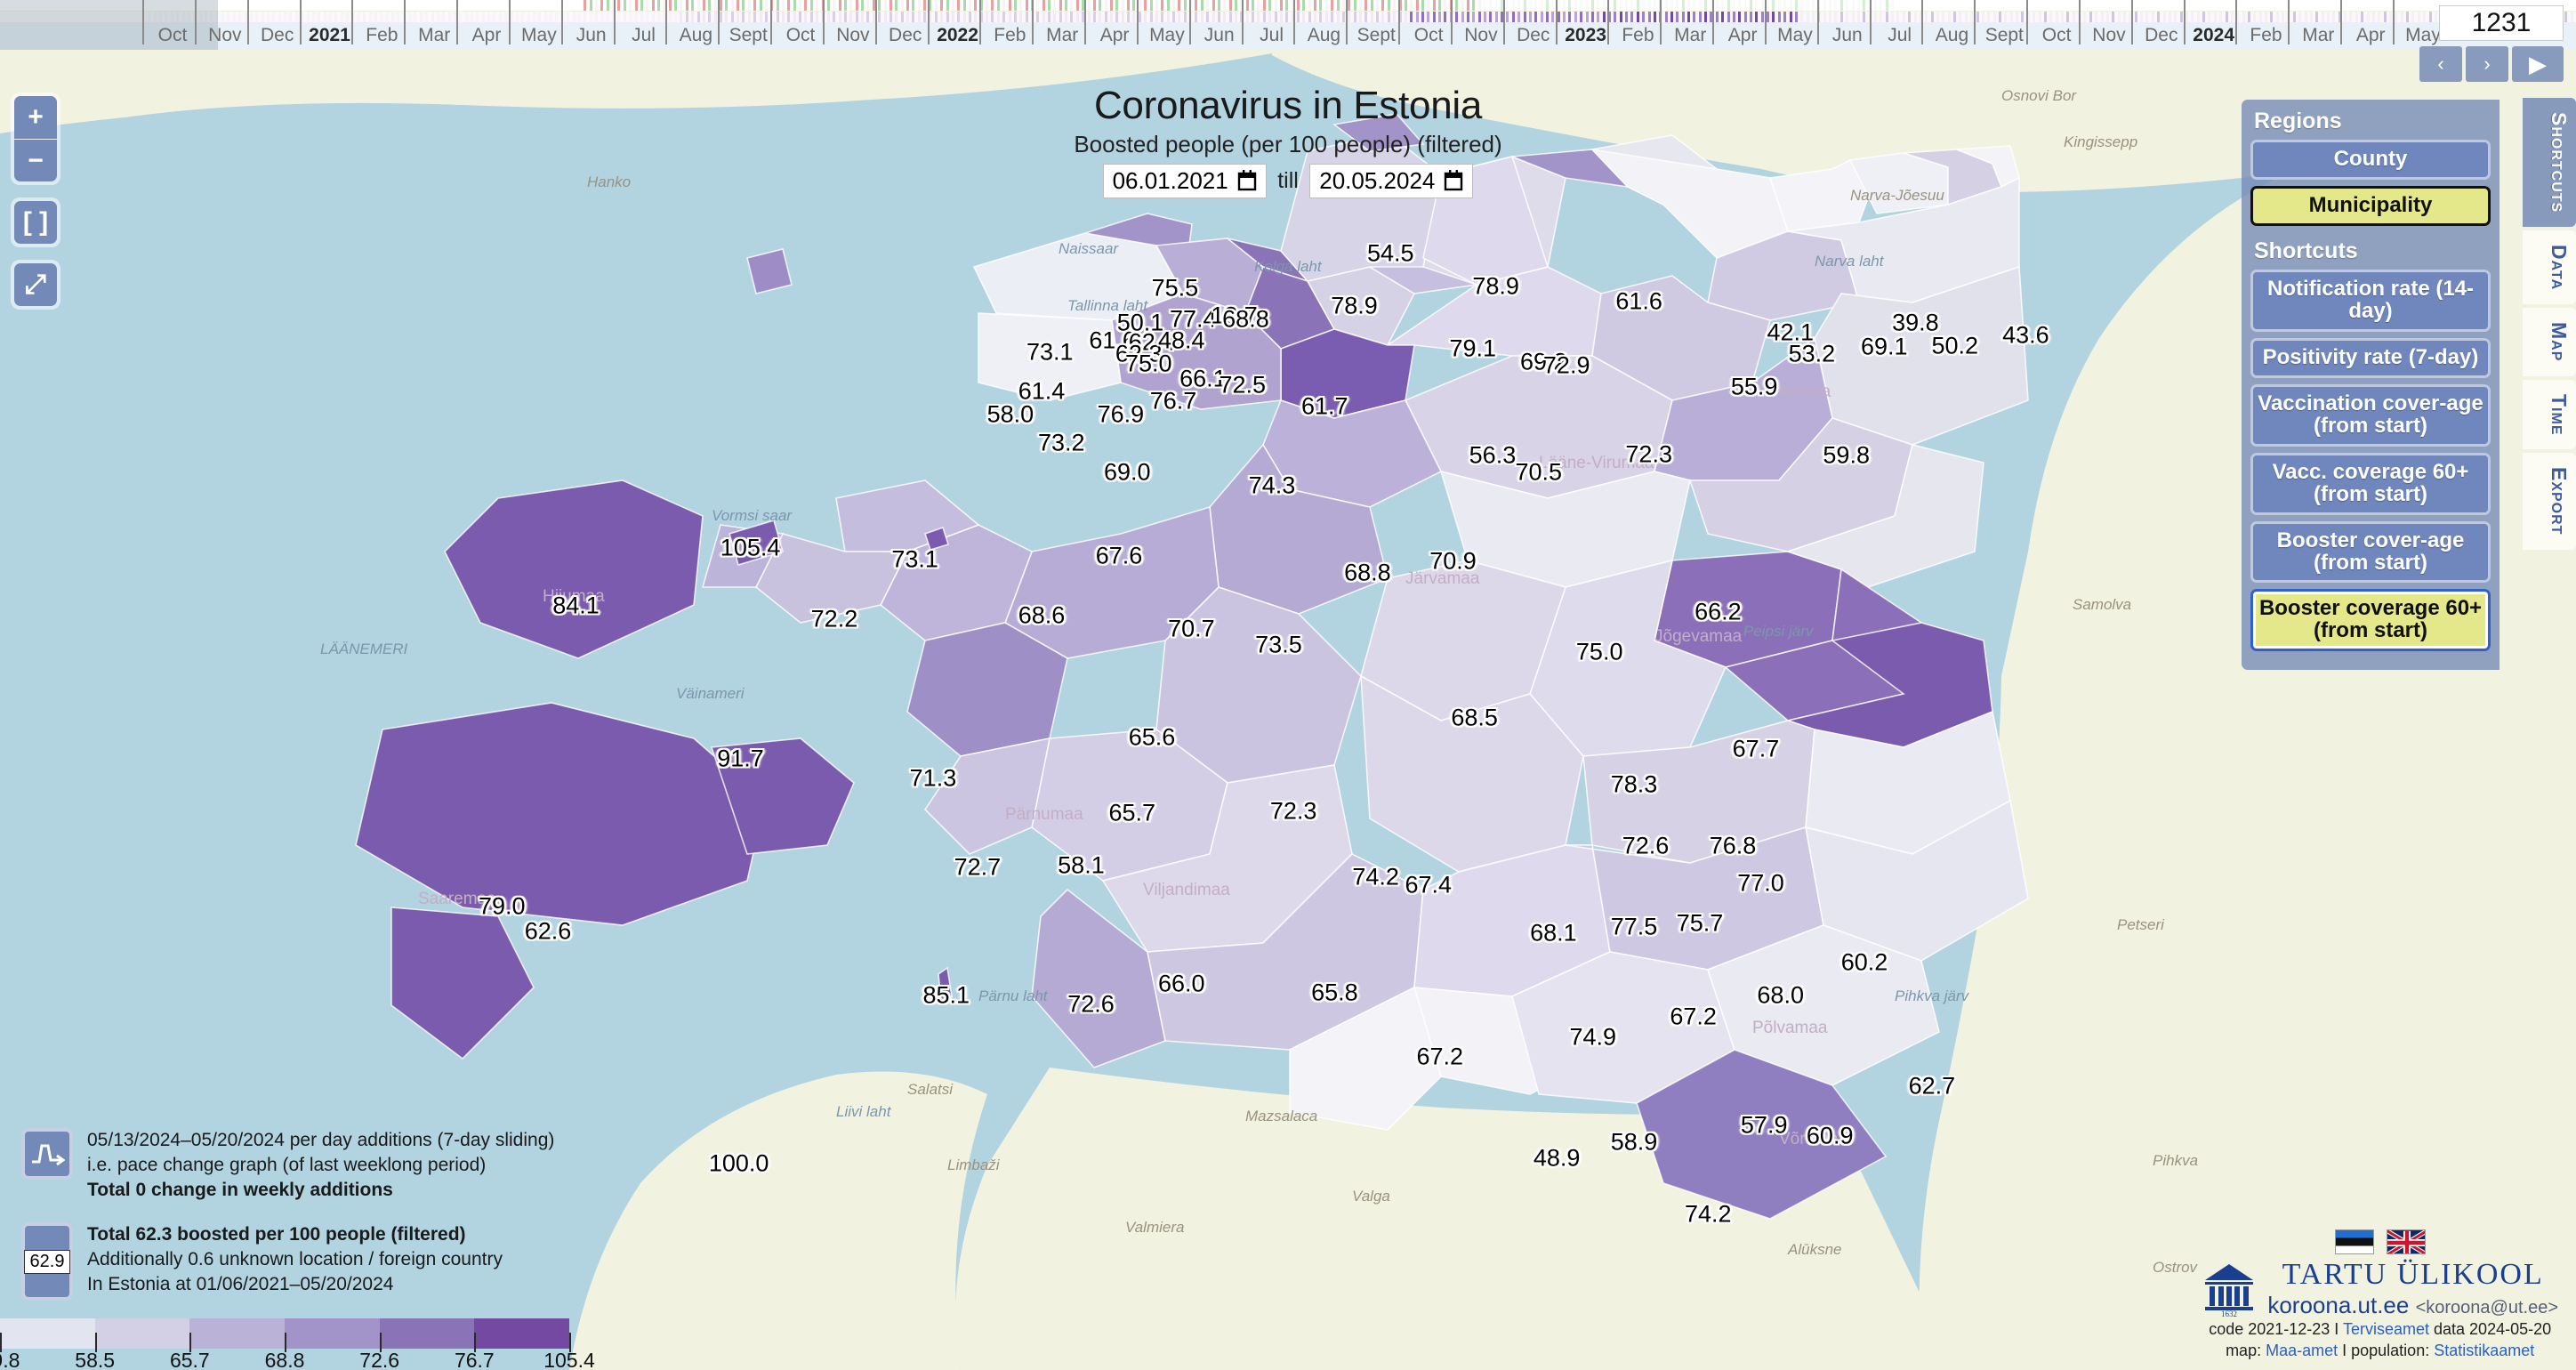 Image resolution: width=2576 pixels, height=1370 pixels. What do you see at coordinates (2370, 357) in the screenshot?
I see `shortcut-button-1: Positivity rate (7-day)` at bounding box center [2370, 357].